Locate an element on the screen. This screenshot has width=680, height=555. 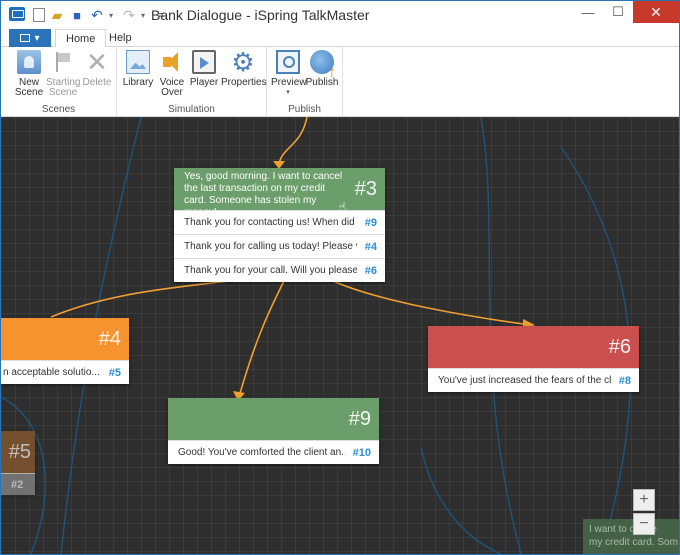
preview-button: Preview ▾ is located at coordinates (289, 74).